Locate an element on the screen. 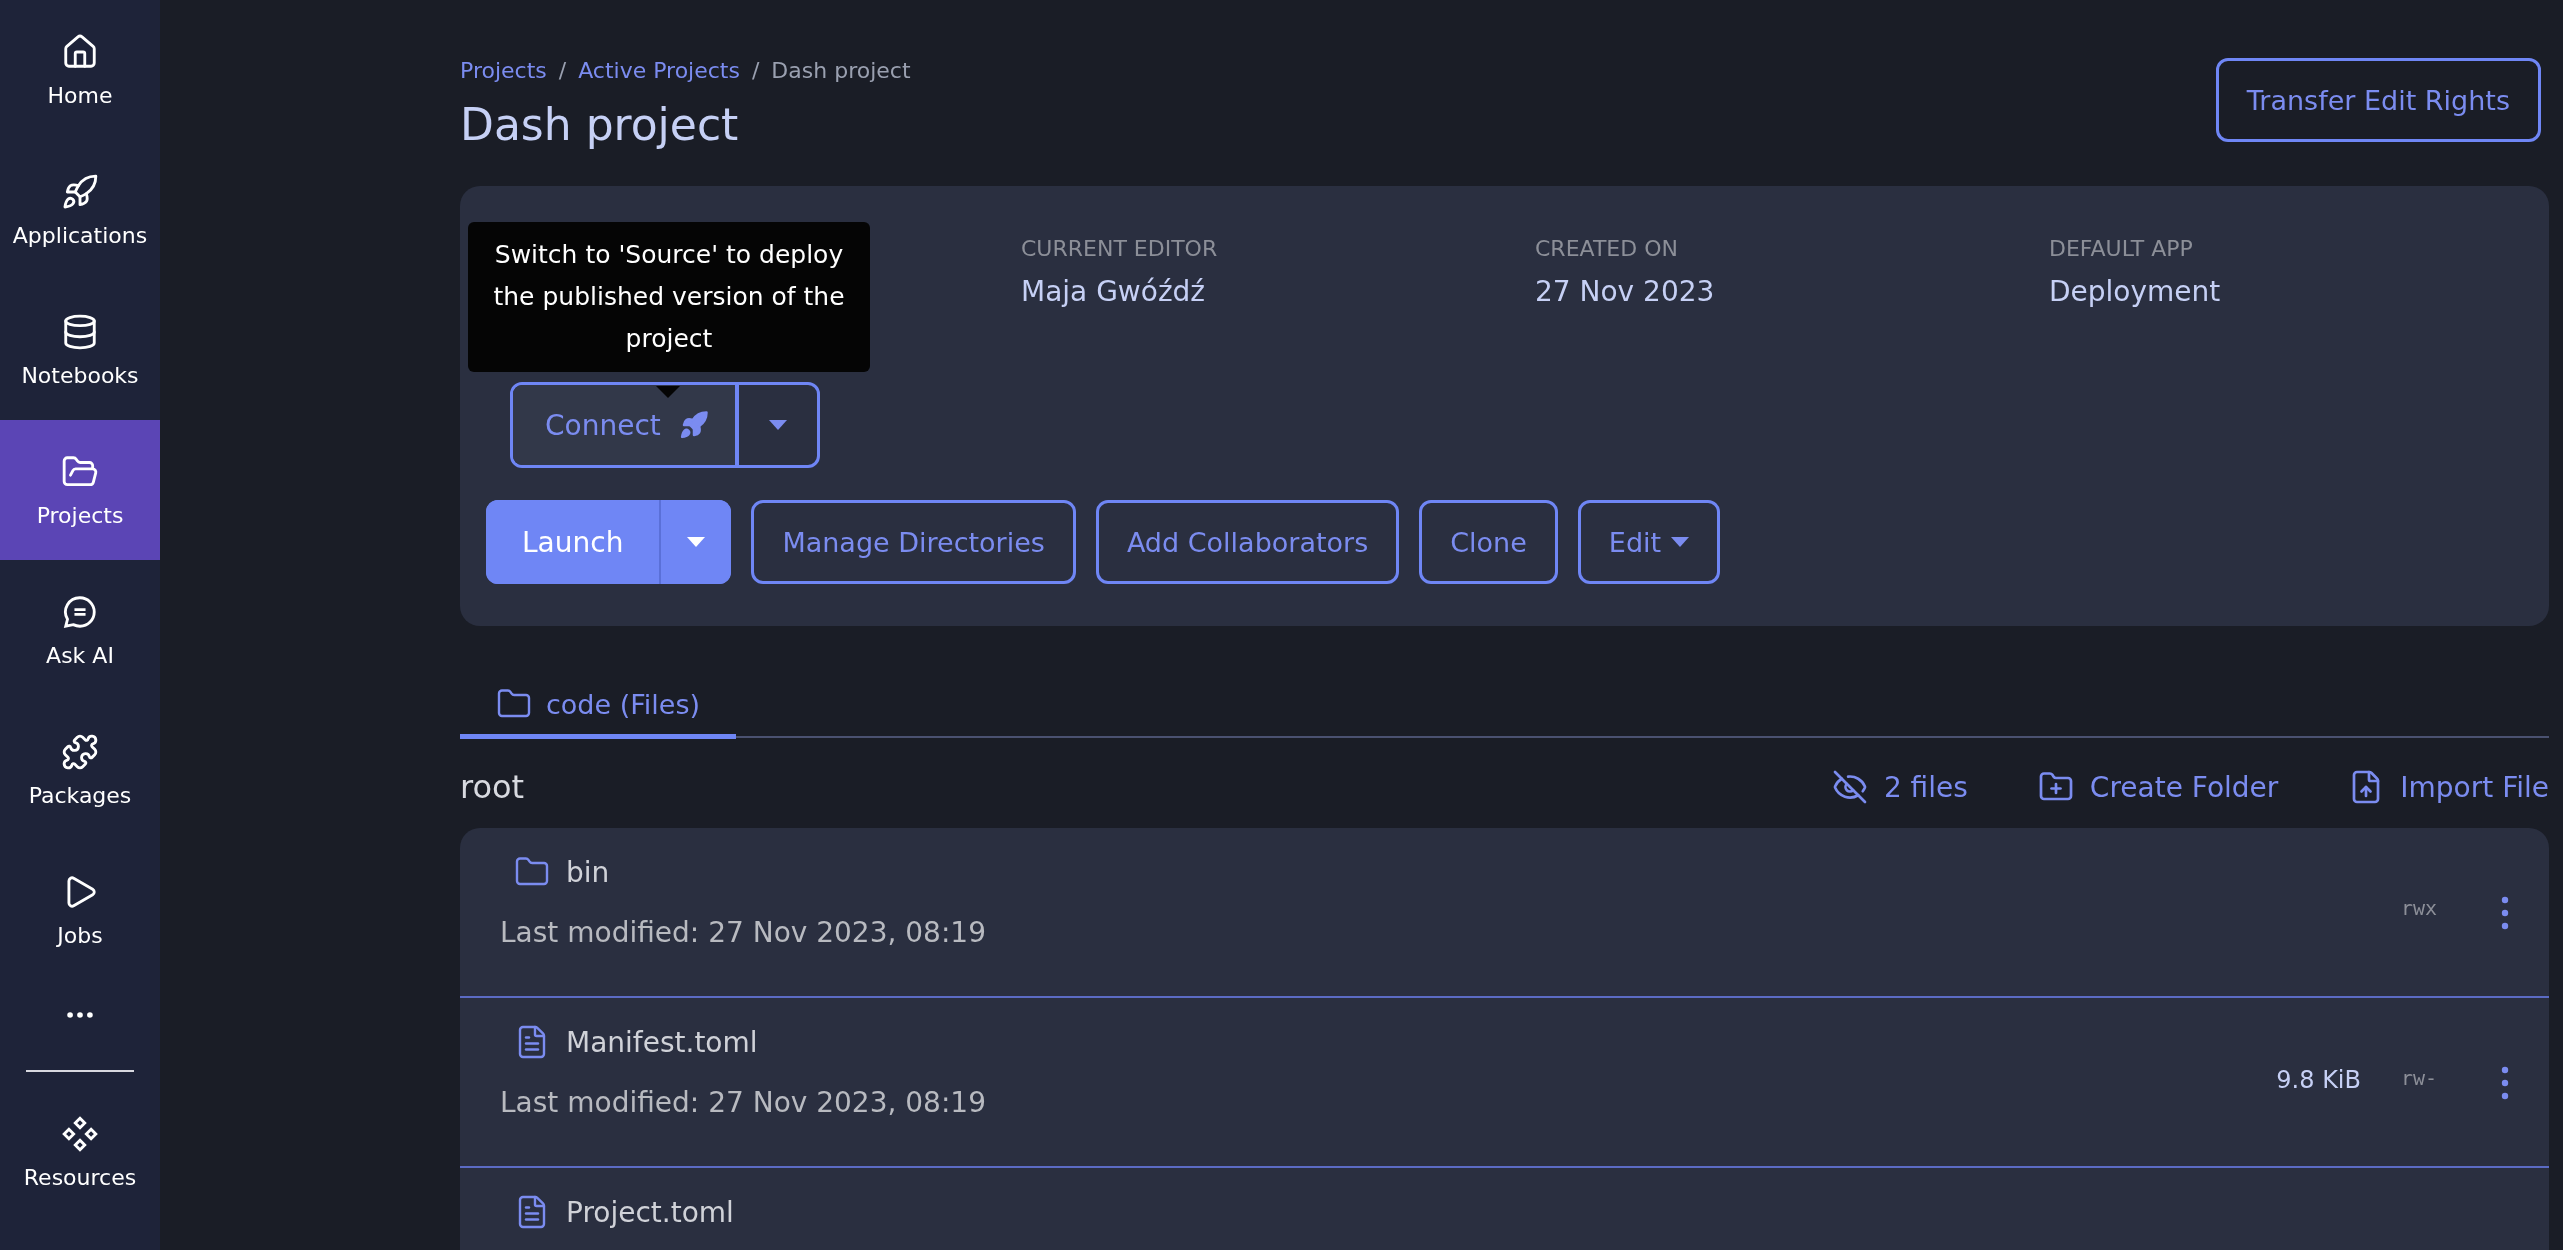 The height and width of the screenshot is (1250, 2563). file-size: 9.8 KiB is located at coordinates (2318, 1080).